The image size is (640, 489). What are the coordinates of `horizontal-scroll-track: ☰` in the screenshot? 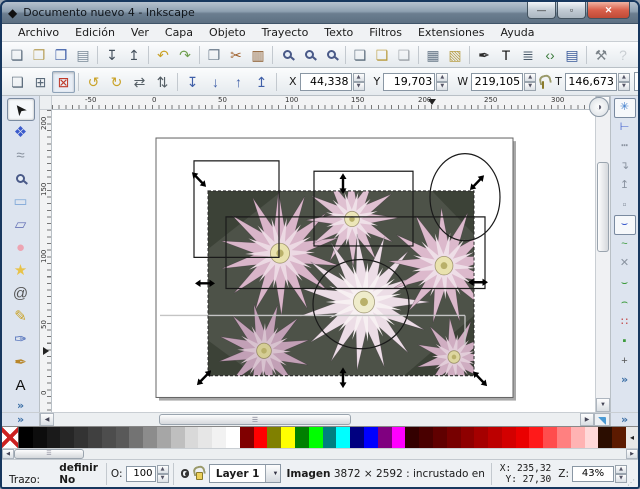 It's located at (317, 419).